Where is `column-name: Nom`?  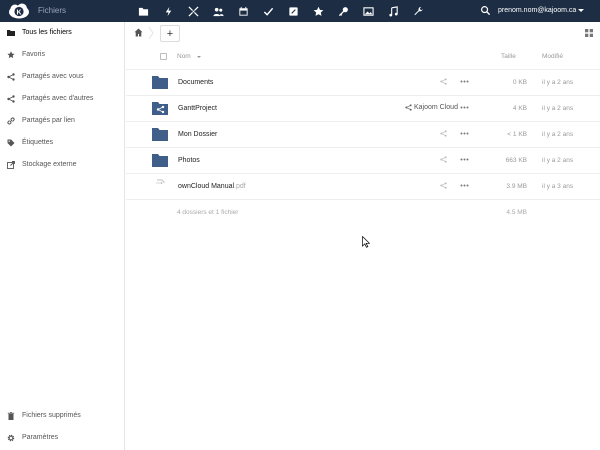 column-name: Nom is located at coordinates (184, 56).